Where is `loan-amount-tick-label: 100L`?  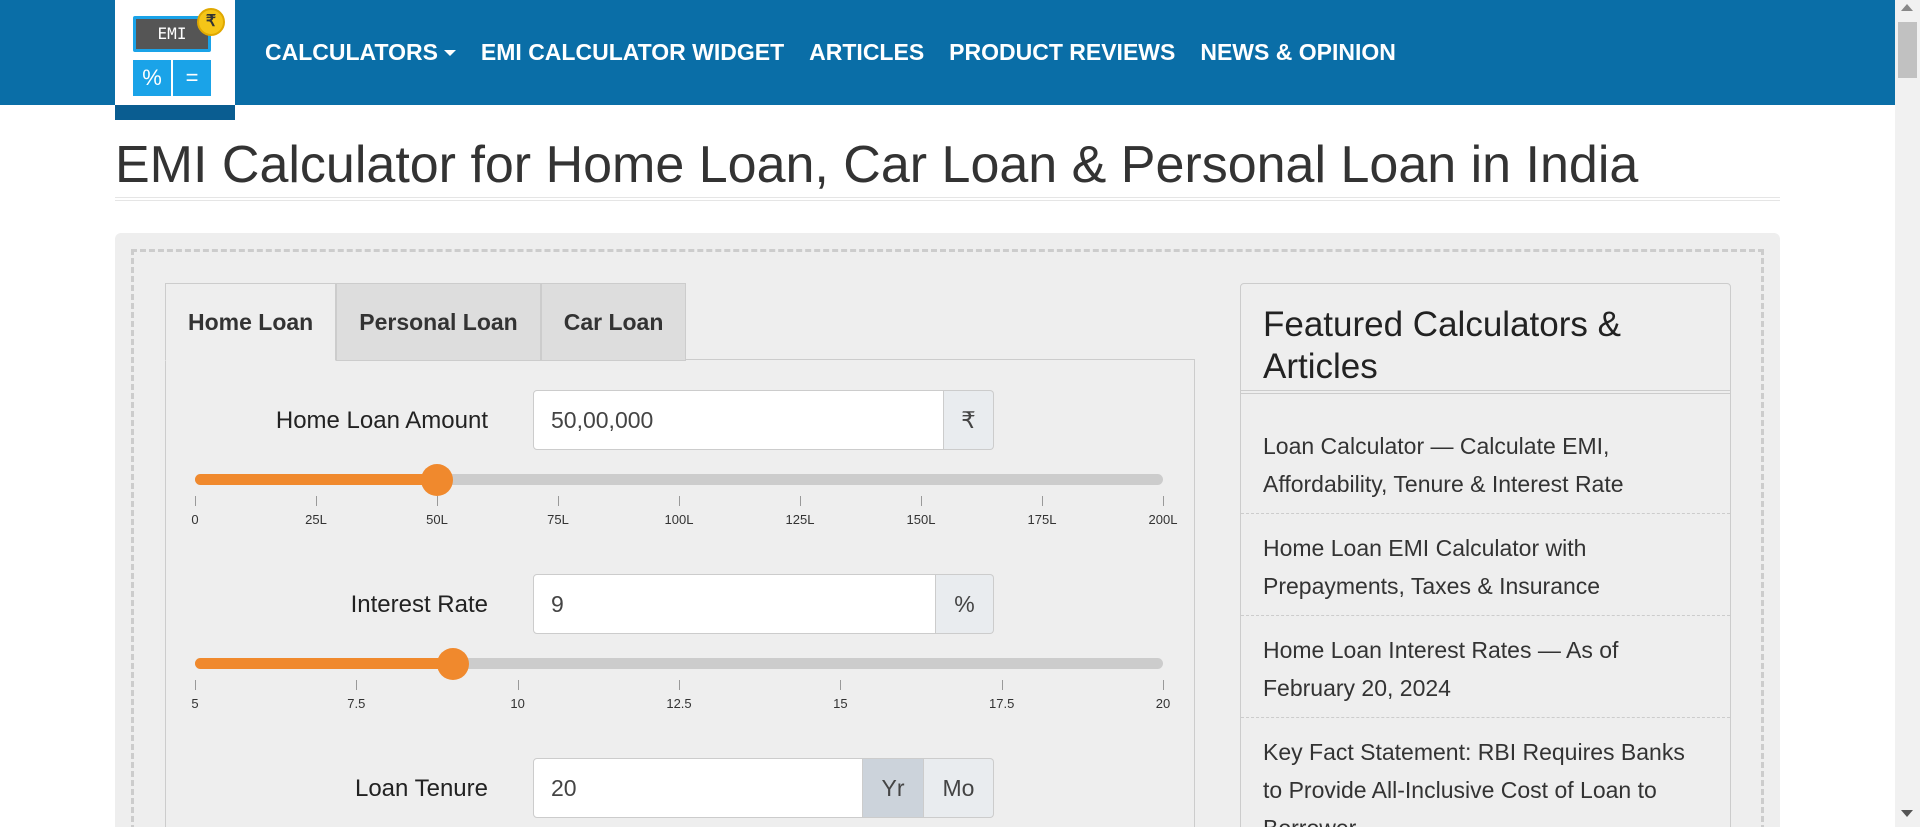 loan-amount-tick-label: 100L is located at coordinates (679, 519).